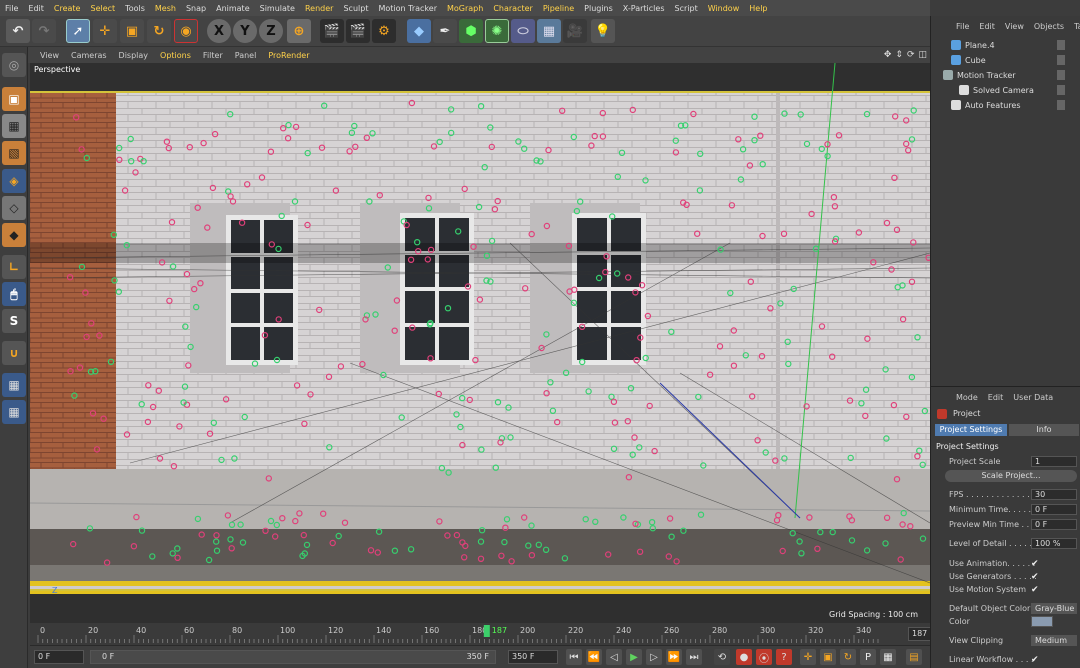 This screenshot has width=1080, height=668. Describe the element at coordinates (1005, 105) in the screenshot. I see `object-row: Auto Features` at that location.